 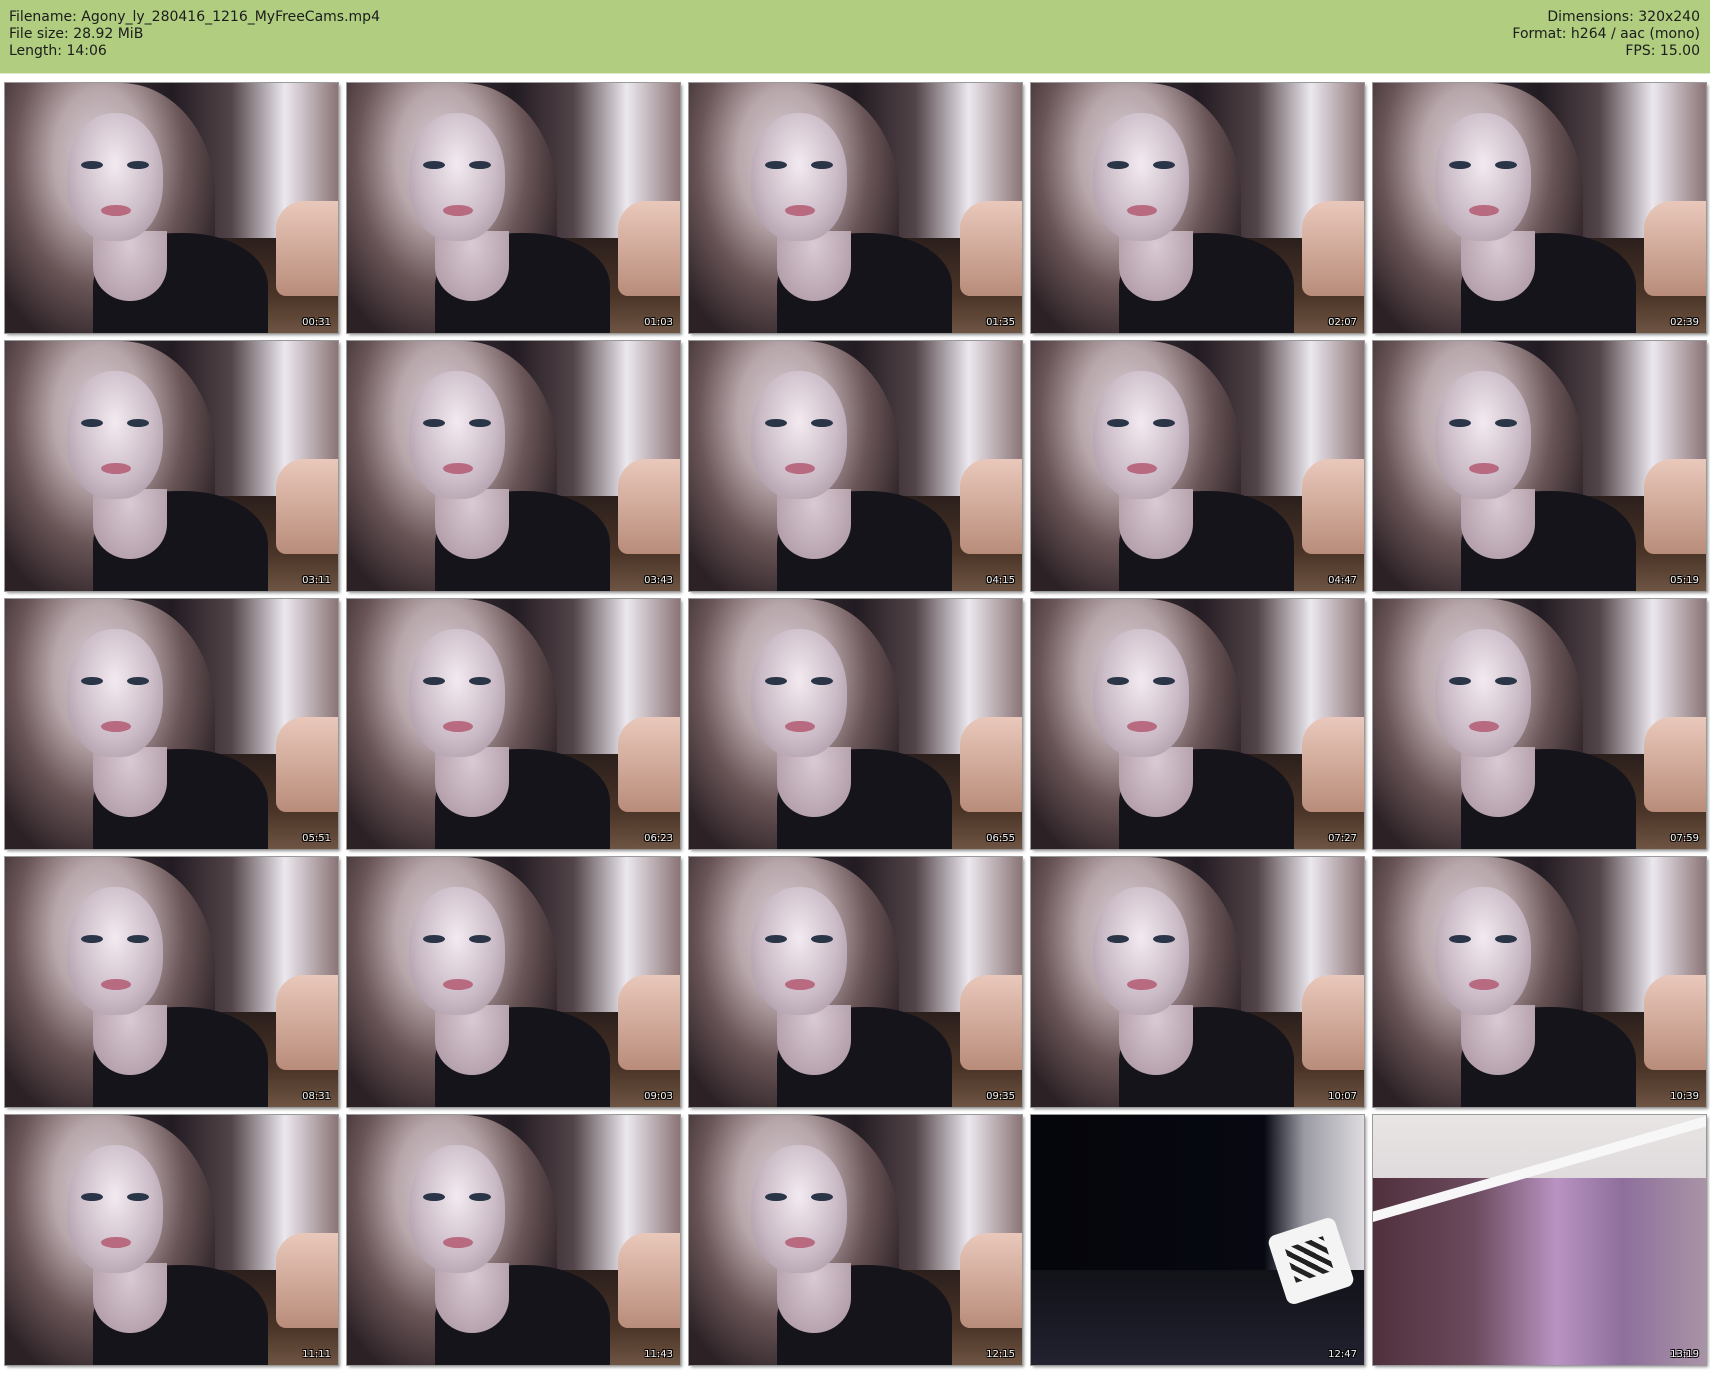 I want to click on ceiling-shape, so click(x=1539, y=1170).